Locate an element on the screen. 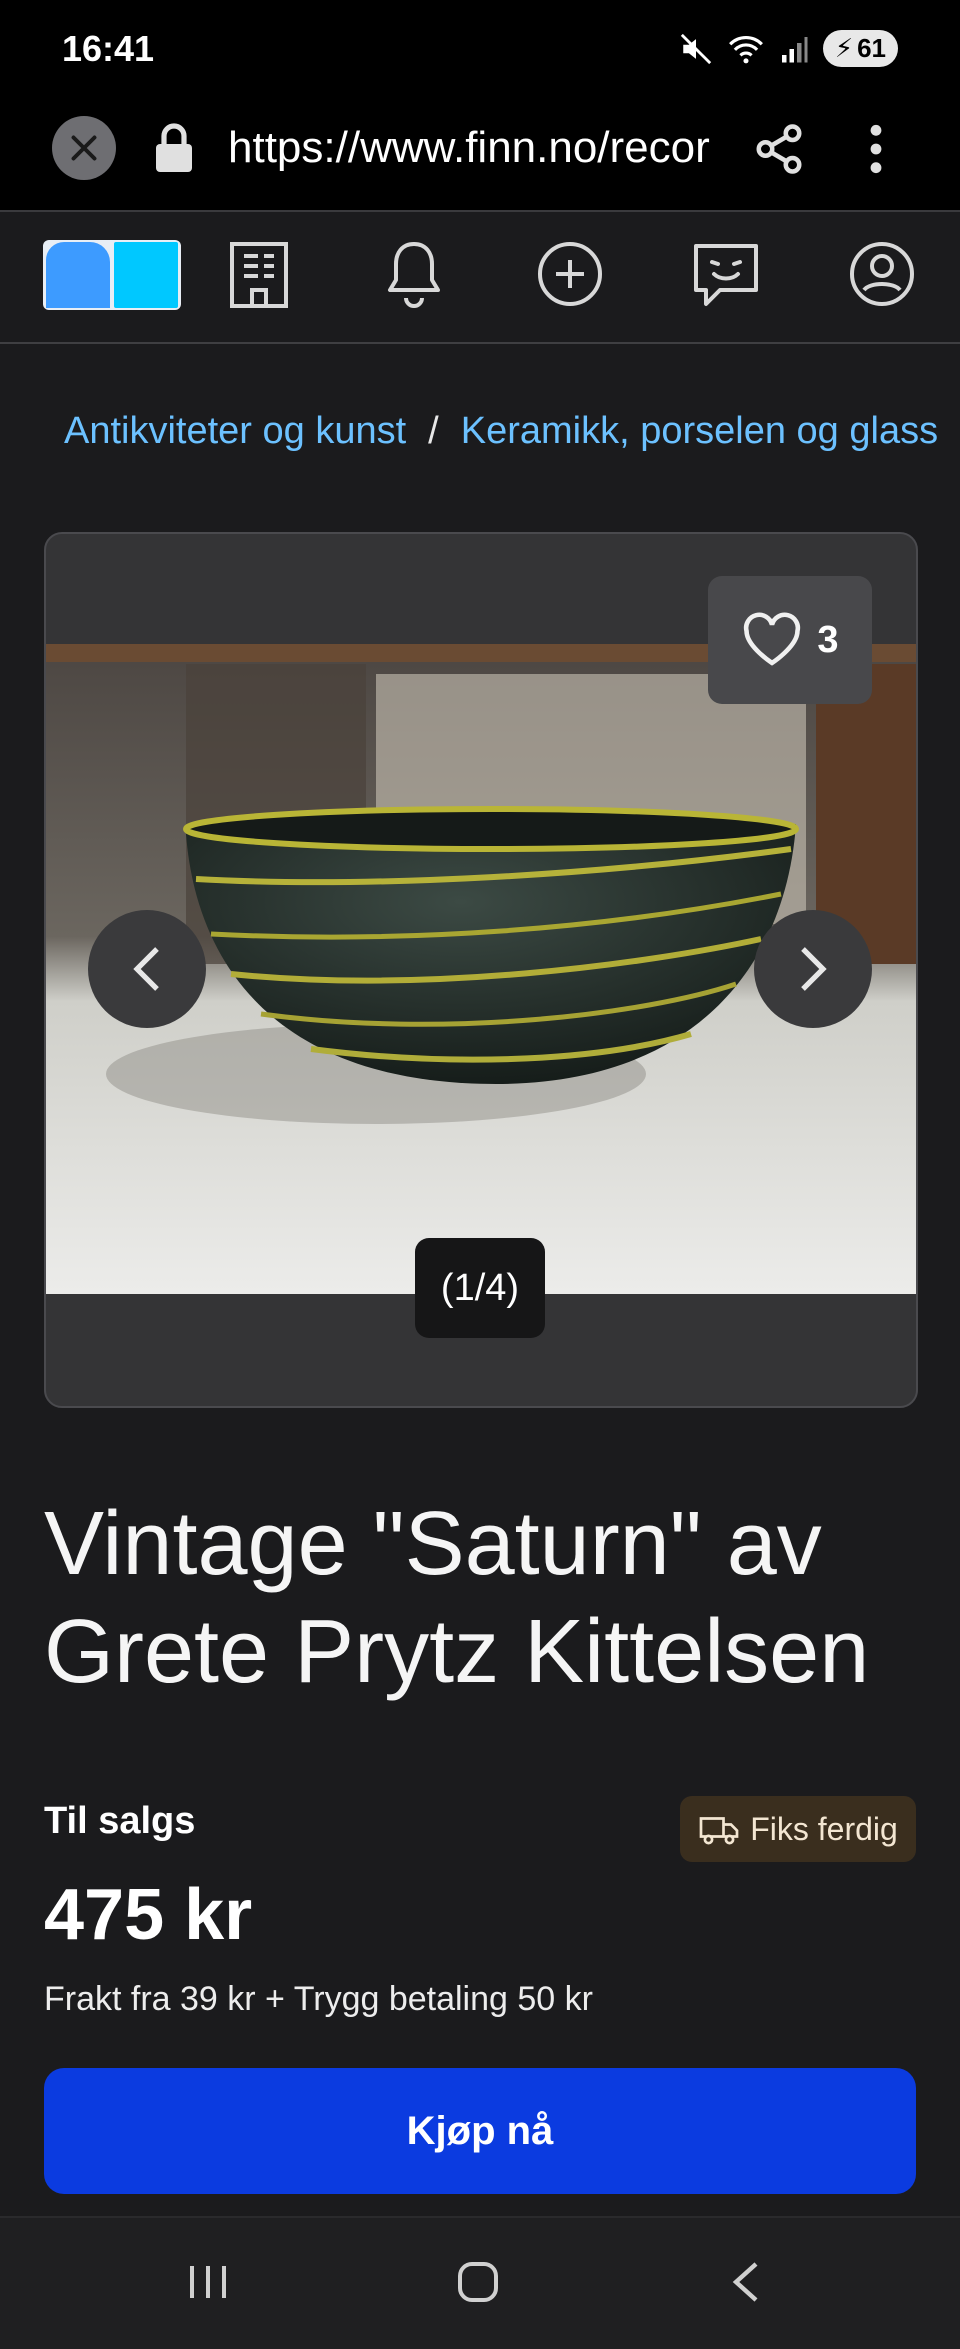 The image size is (960, 2349). close-tab-button is located at coordinates (84, 148).